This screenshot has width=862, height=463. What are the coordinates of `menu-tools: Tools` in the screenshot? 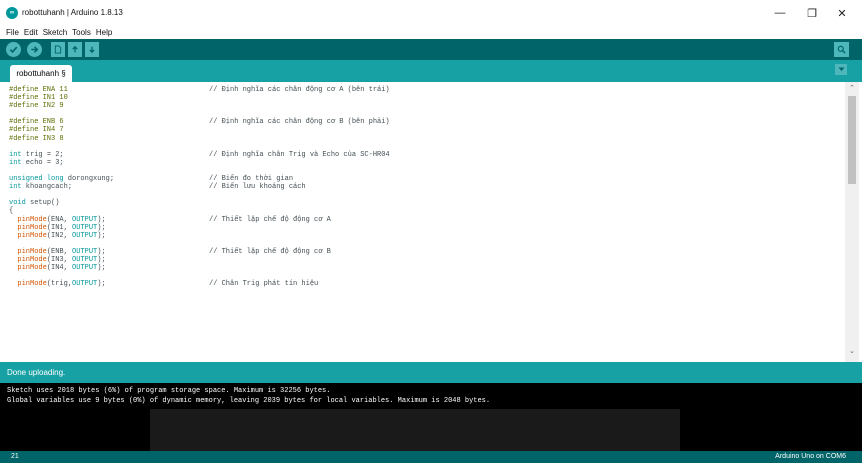 It's located at (81, 32).